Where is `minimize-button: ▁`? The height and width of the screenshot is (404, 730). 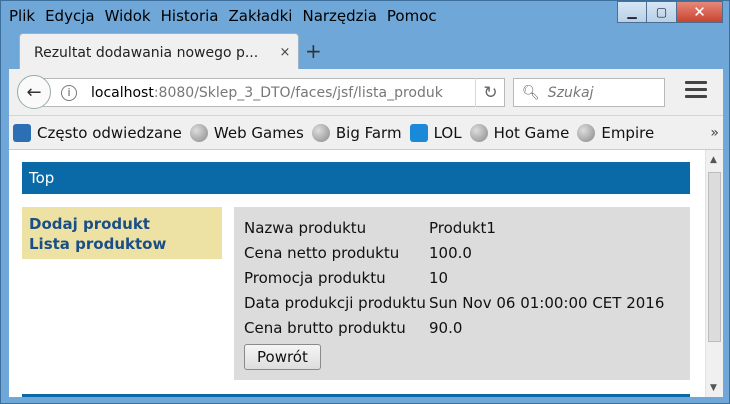
minimize-button: ▁ is located at coordinates (632, 12).